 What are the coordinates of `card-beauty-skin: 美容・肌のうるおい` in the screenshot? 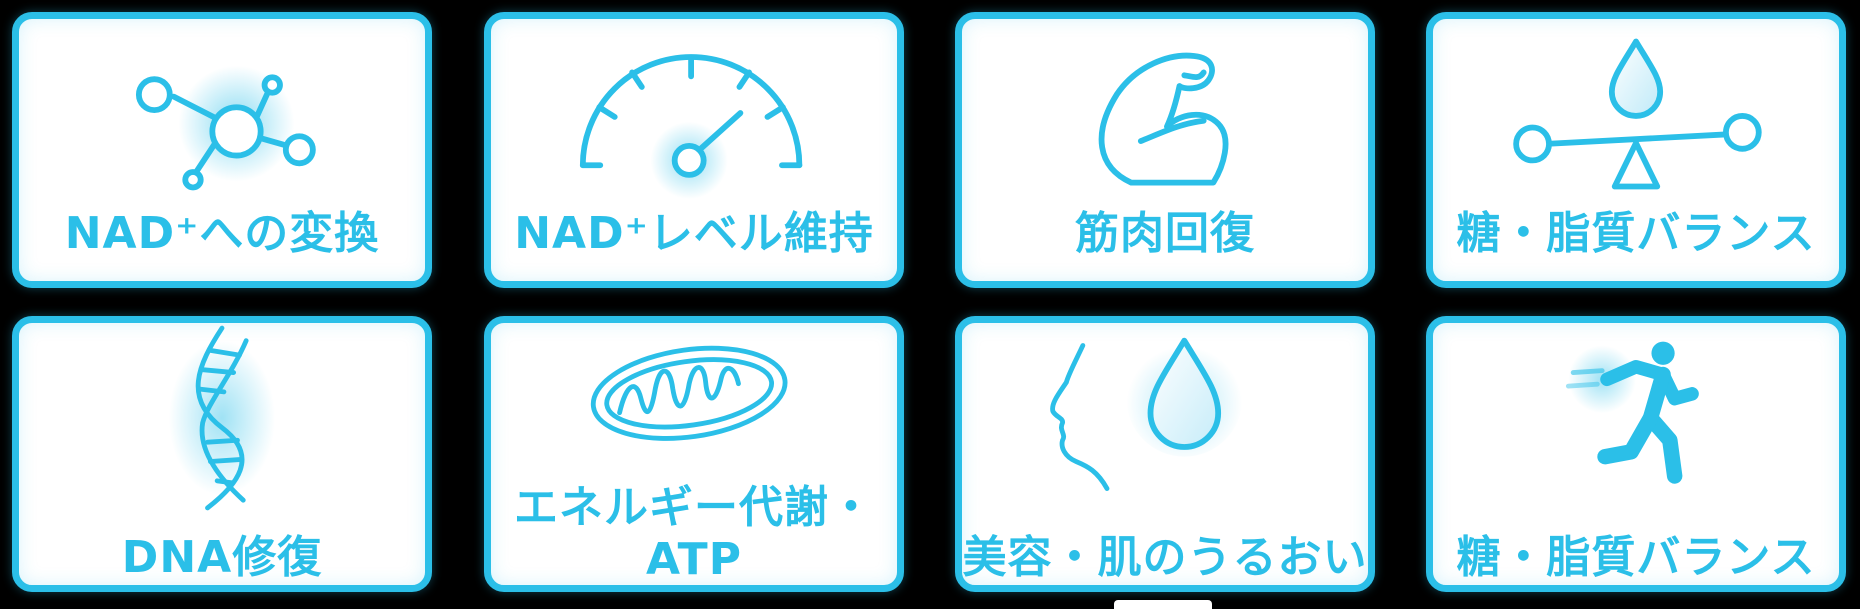 It's located at (1165, 454).